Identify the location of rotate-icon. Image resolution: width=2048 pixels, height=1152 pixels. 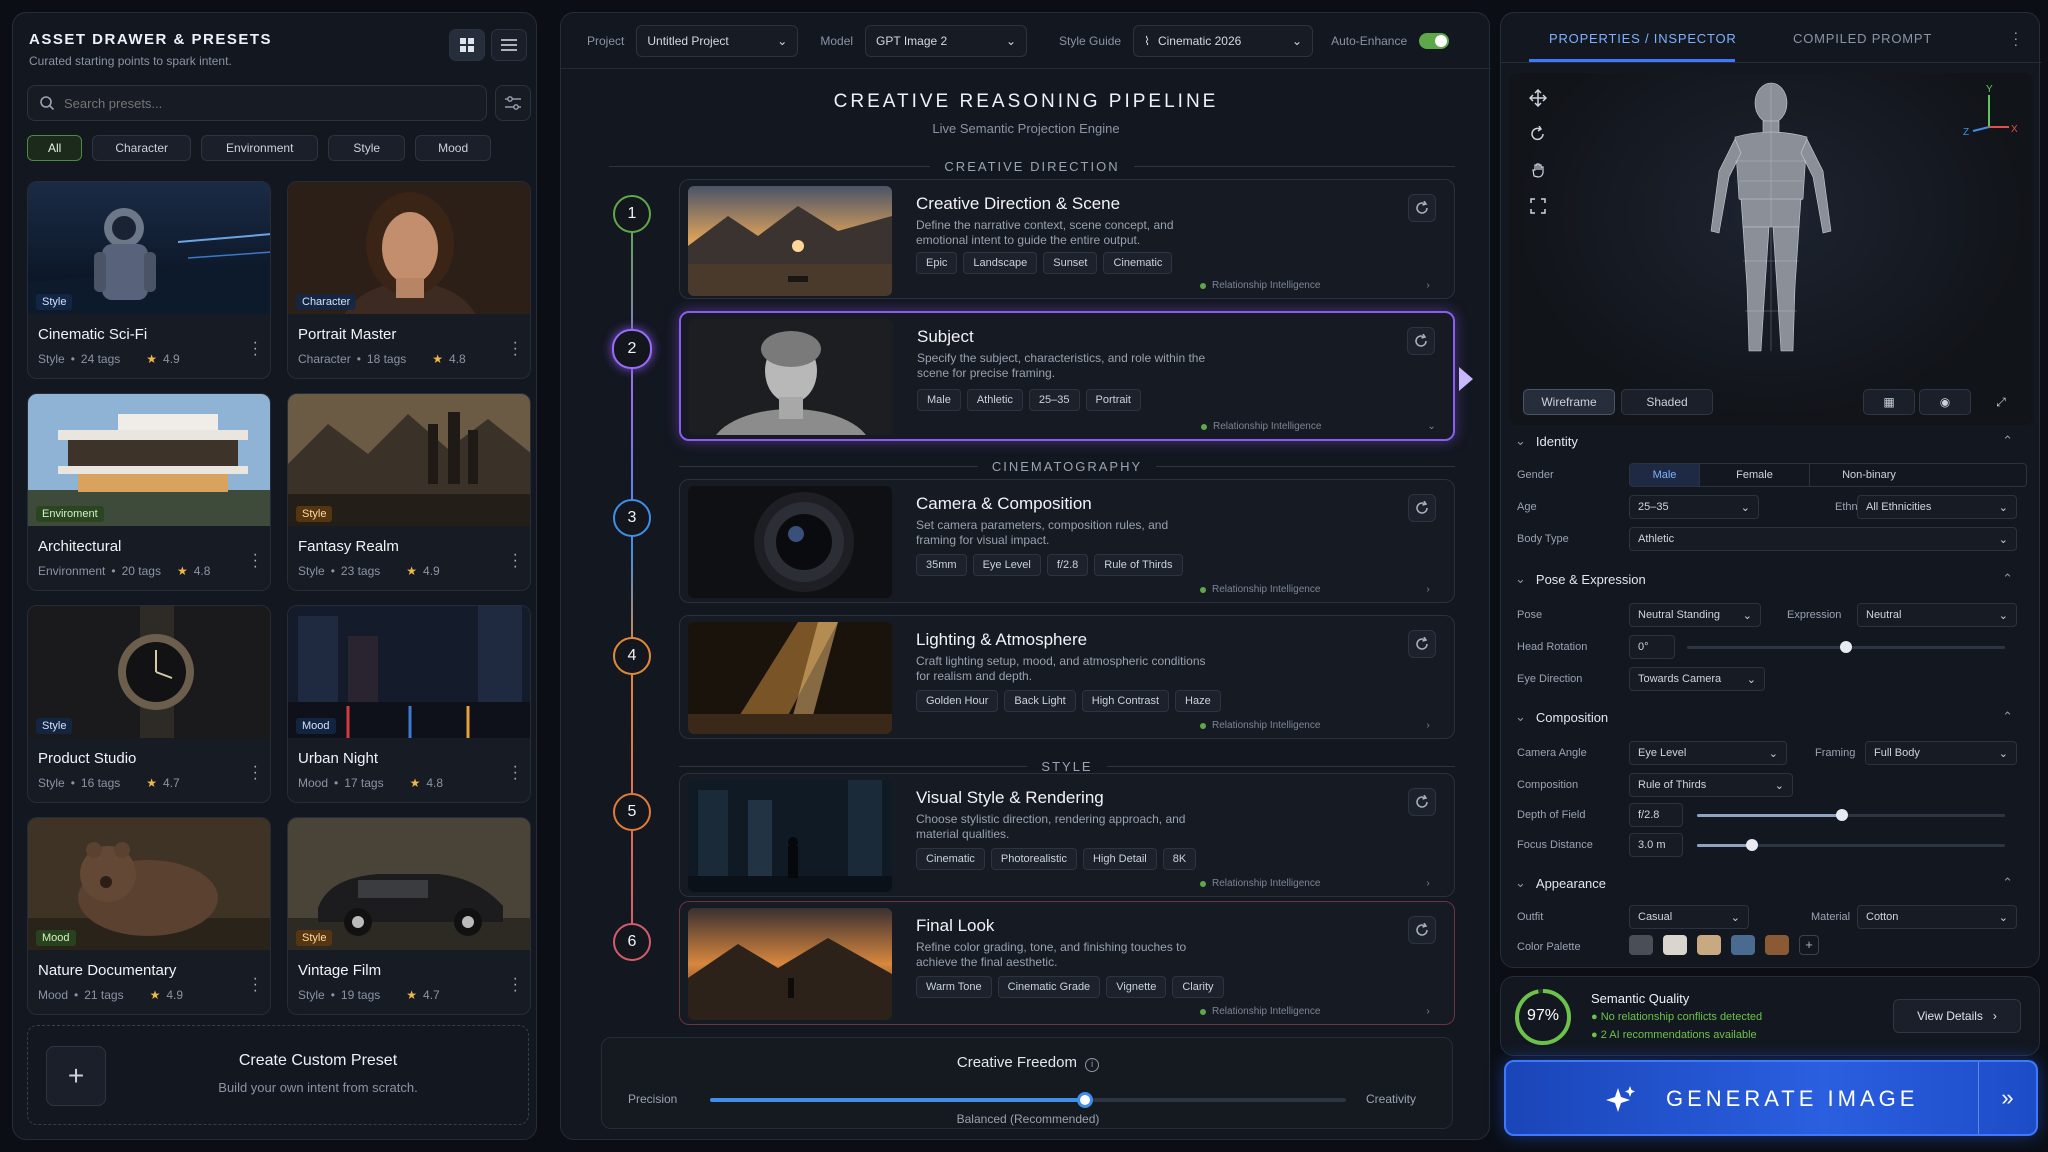
(1538, 134).